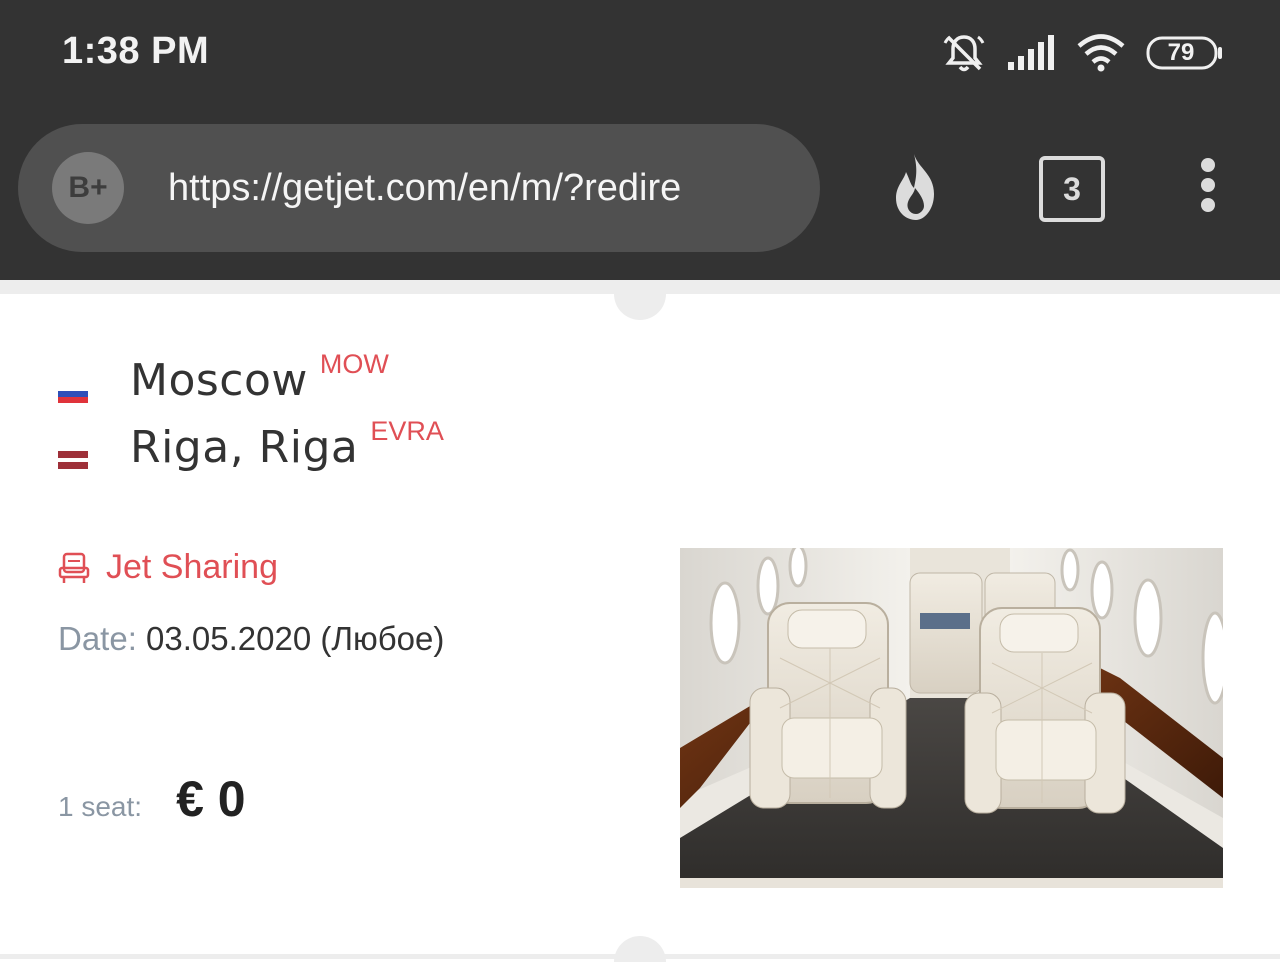  What do you see at coordinates (640, 54) in the screenshot?
I see `status-bar: 1:38 PM 79` at bounding box center [640, 54].